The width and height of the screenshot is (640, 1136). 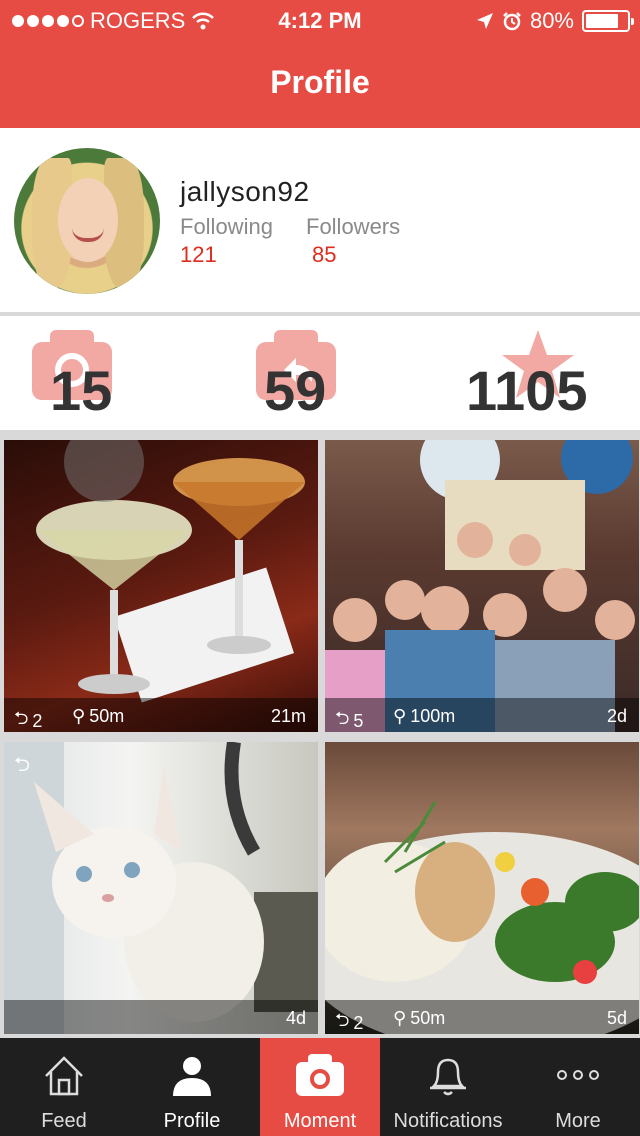 I want to click on followers-count: 85, so click(x=324, y=255).